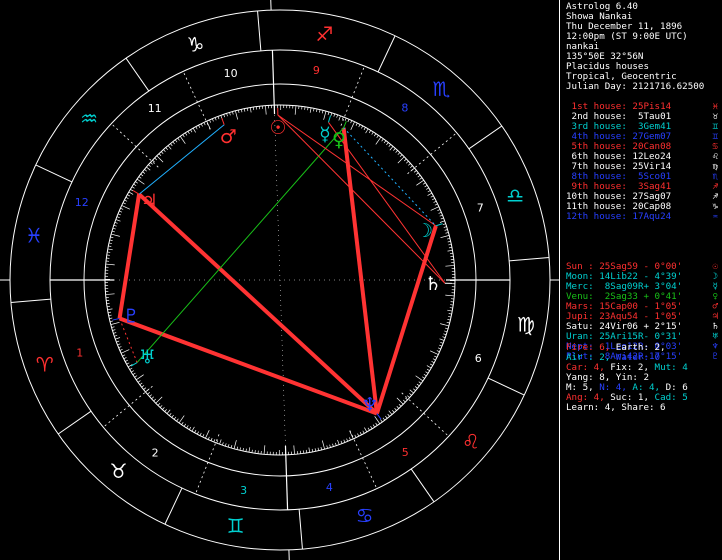 The height and width of the screenshot is (560, 722). I want to click on panel-divider, so click(559, 280).